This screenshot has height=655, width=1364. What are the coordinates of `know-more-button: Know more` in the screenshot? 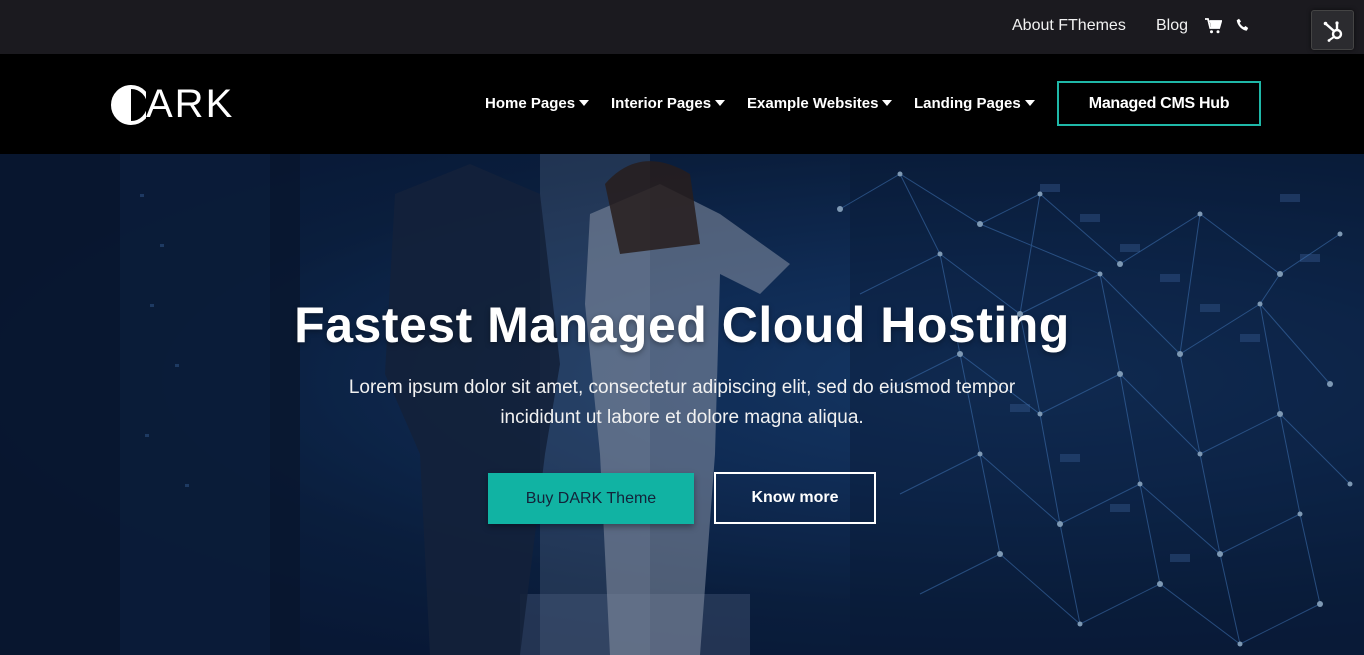 It's located at (795, 498).